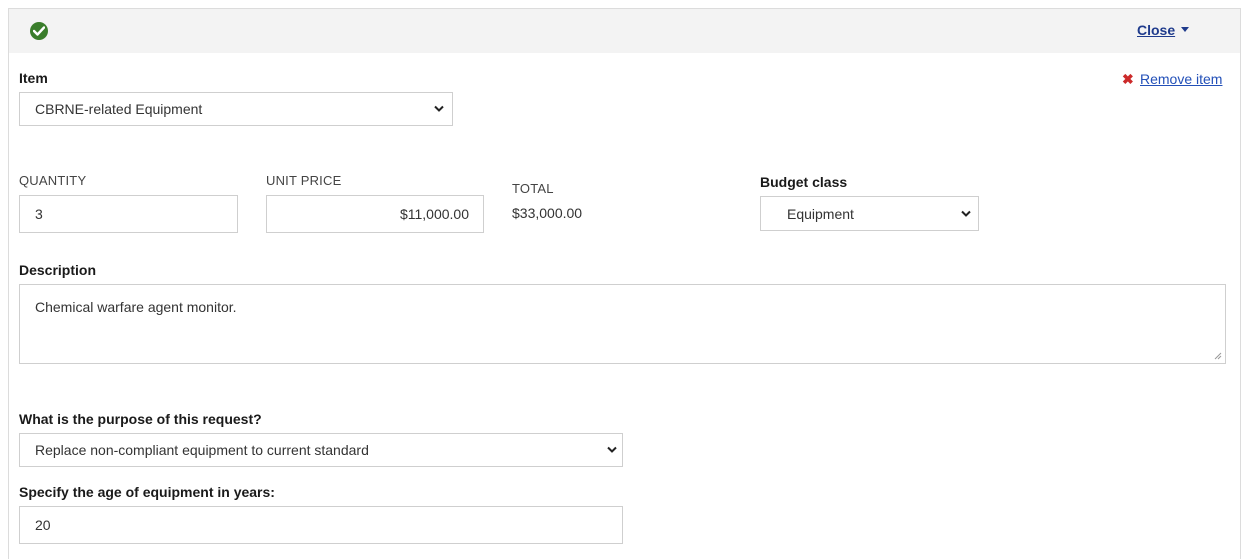 Image resolution: width=1249 pixels, height=559 pixels. Describe the element at coordinates (622, 324) in the screenshot. I see `description-textarea: Chemical warfare agent monitor.` at that location.